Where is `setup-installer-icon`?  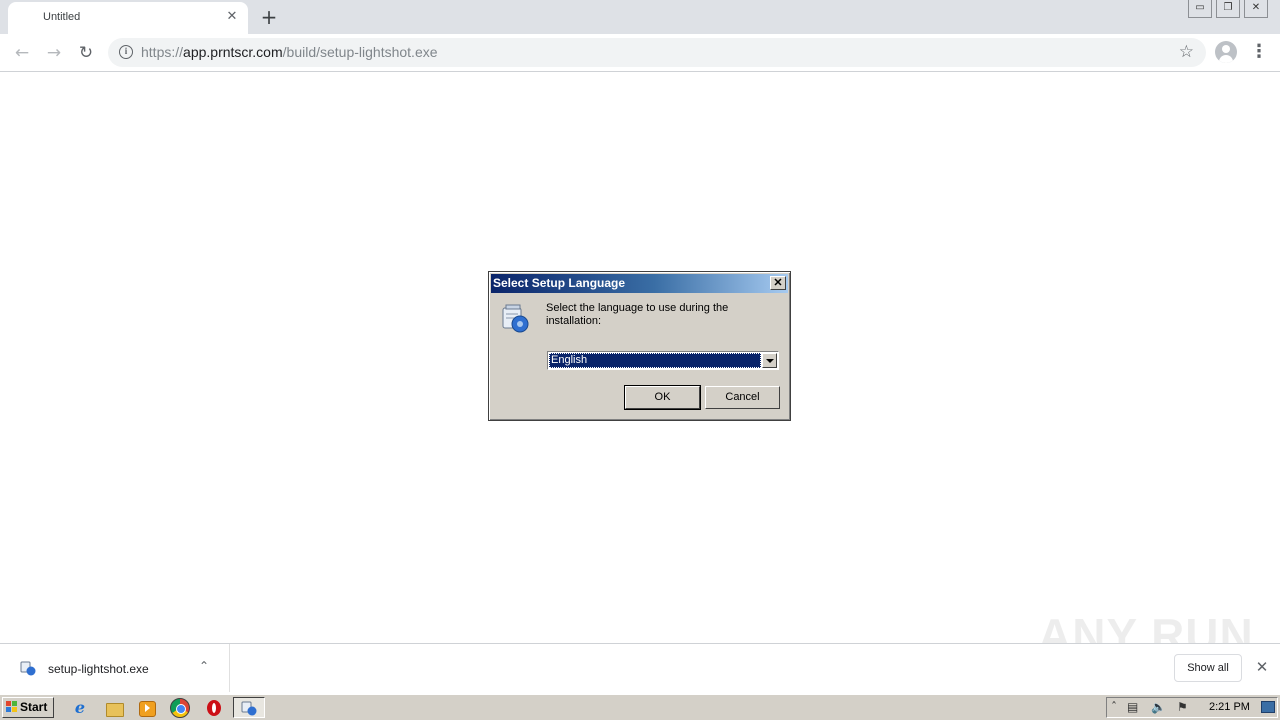 setup-installer-icon is located at coordinates (515, 318).